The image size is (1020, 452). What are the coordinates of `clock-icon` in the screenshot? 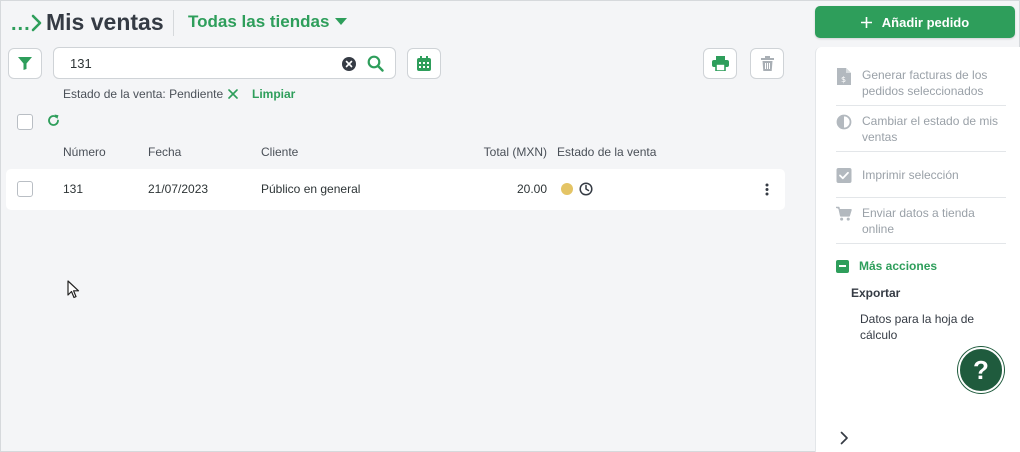 It's located at (586, 189).